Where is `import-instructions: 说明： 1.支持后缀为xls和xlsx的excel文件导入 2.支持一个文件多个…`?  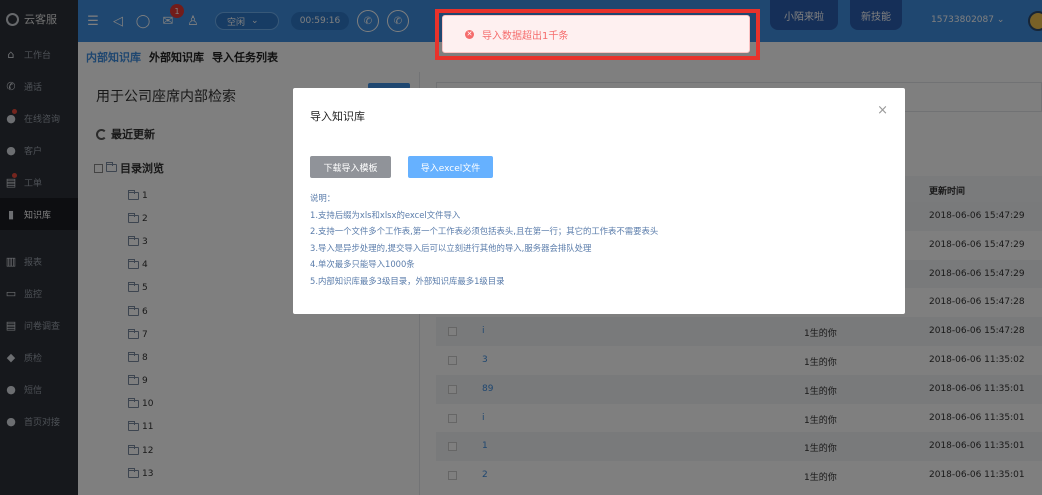
import-instructions: 说明： 1.支持后缀为xls和xlsx的excel文件导入 2.支持一个文件多个… is located at coordinates (484, 240).